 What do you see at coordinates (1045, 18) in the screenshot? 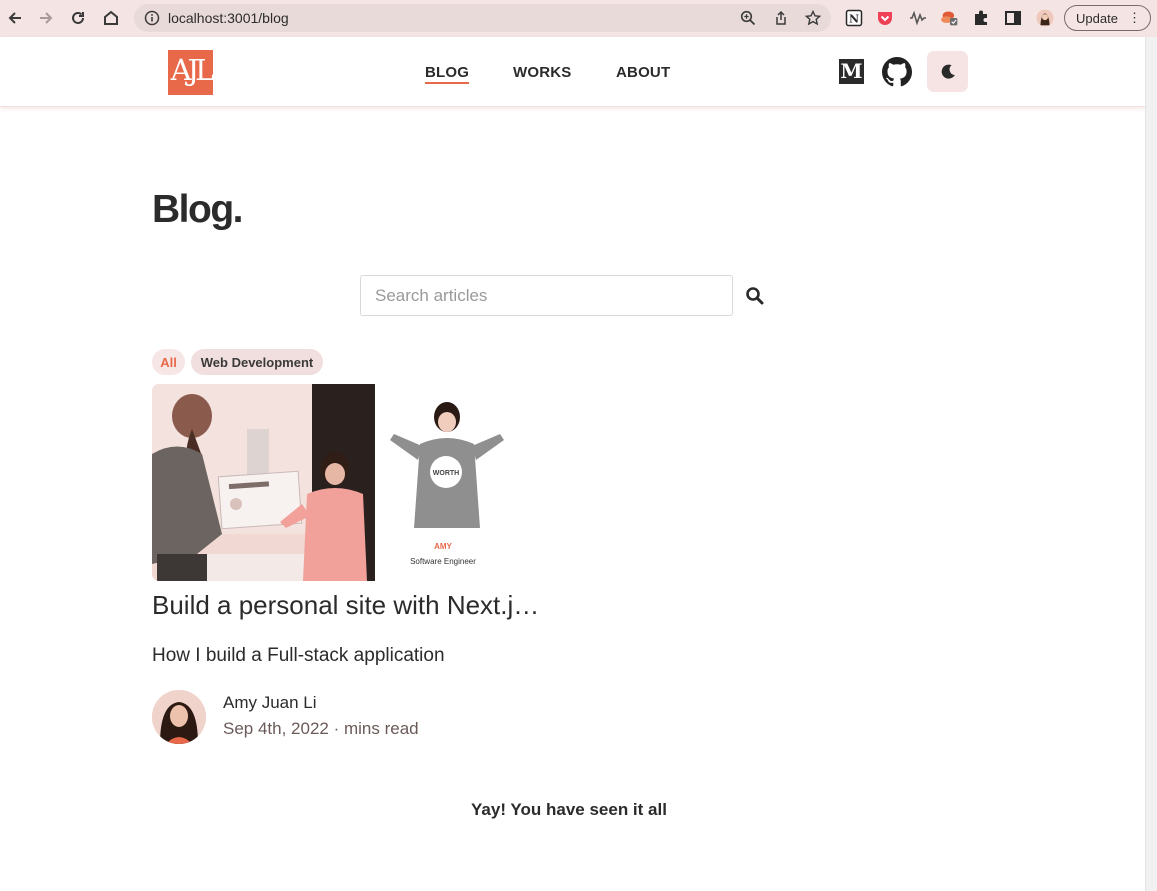
I see `profile-avatar-icon` at bounding box center [1045, 18].